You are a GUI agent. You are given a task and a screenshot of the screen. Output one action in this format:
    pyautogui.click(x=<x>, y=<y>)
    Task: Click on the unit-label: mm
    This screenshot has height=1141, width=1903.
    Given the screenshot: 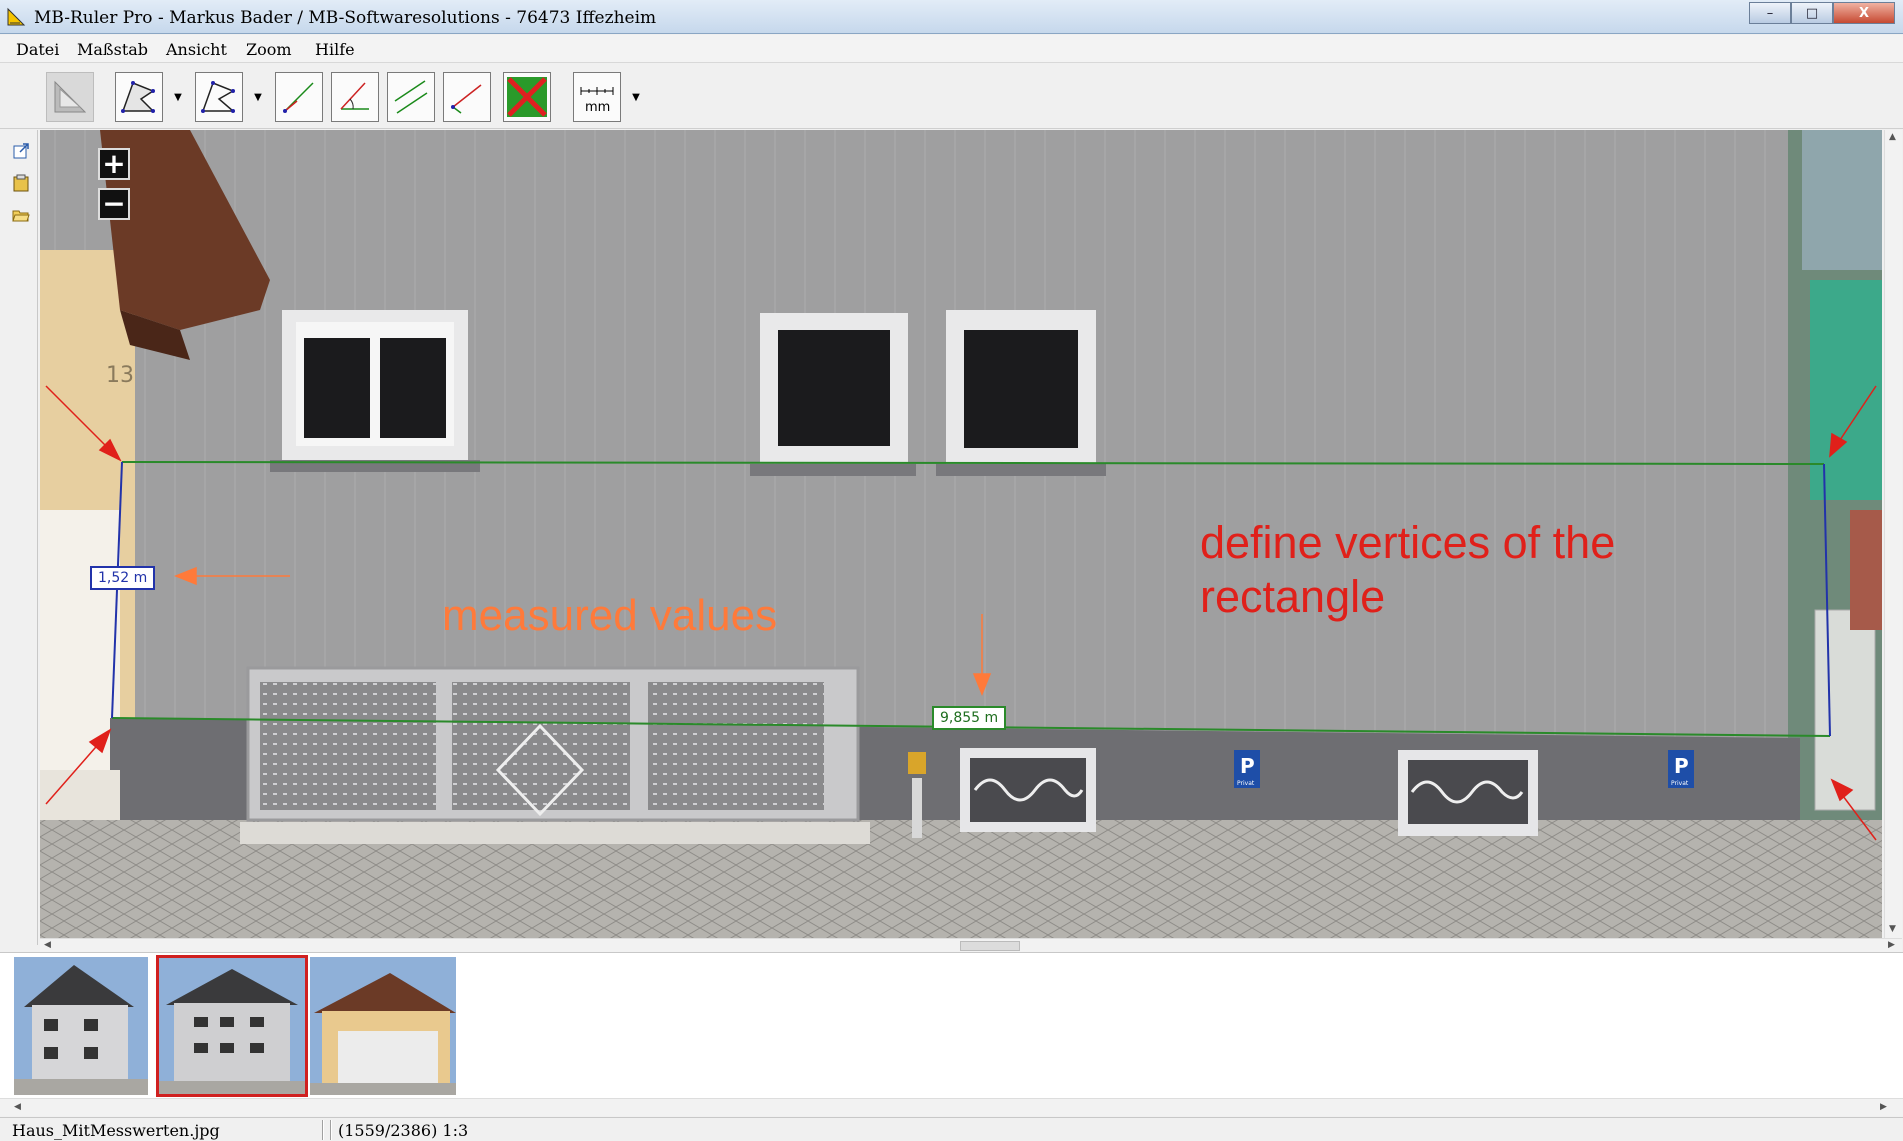 What is the action you would take?
    pyautogui.click(x=597, y=107)
    